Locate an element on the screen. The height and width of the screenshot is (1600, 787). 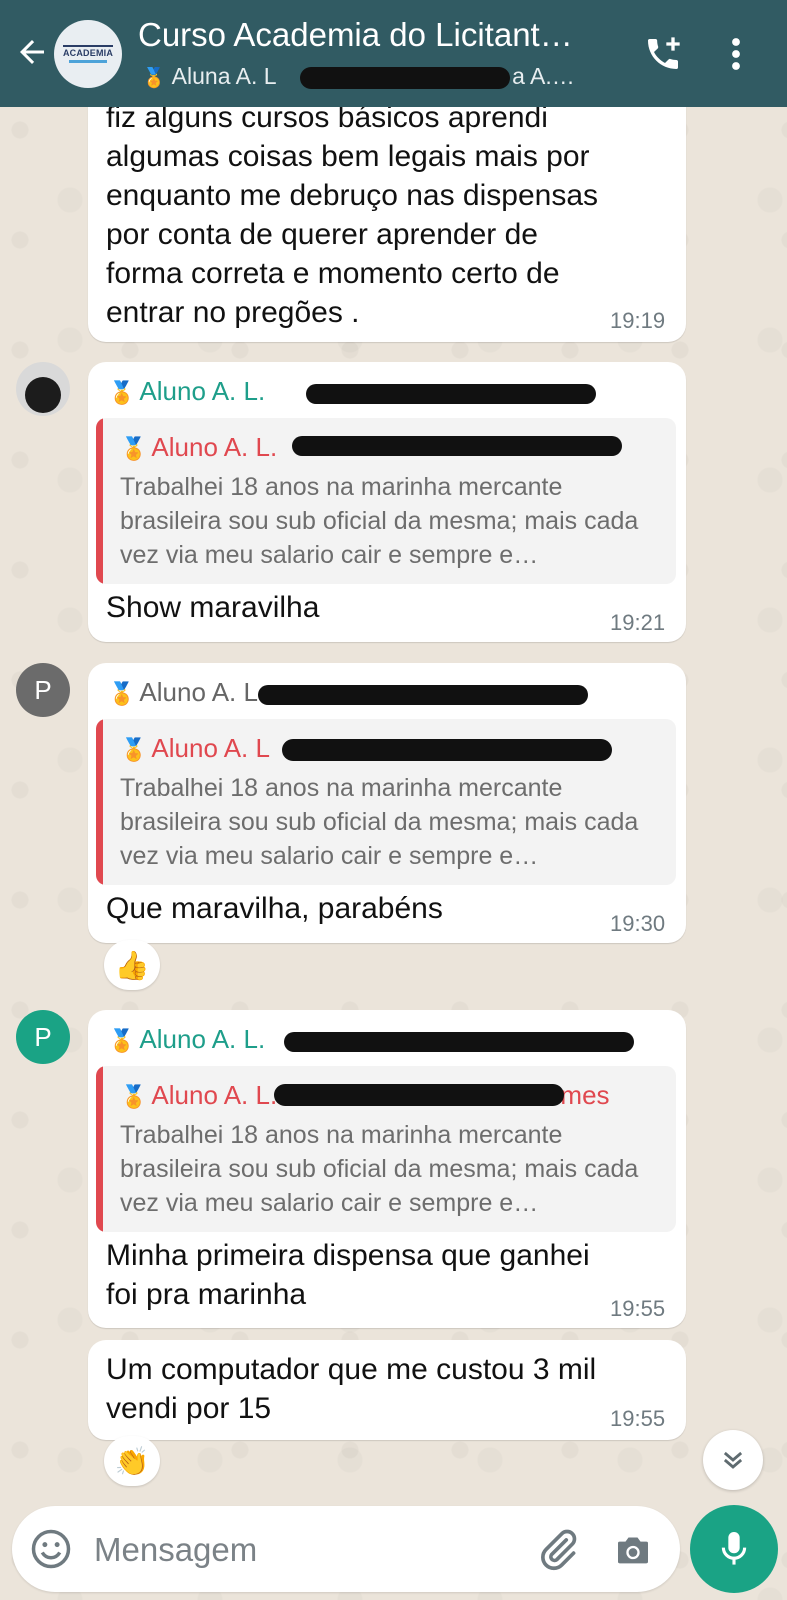
message-line: Minha primeira dispensa que ganhei is located at coordinates (348, 1255).